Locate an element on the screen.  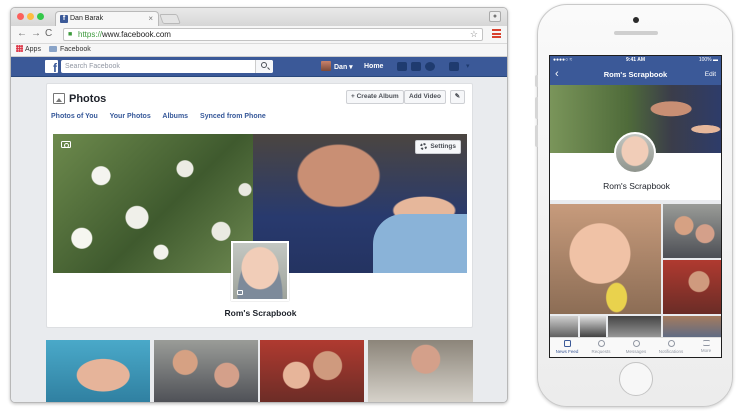
new-tab-button is located at coordinates (170, 19).